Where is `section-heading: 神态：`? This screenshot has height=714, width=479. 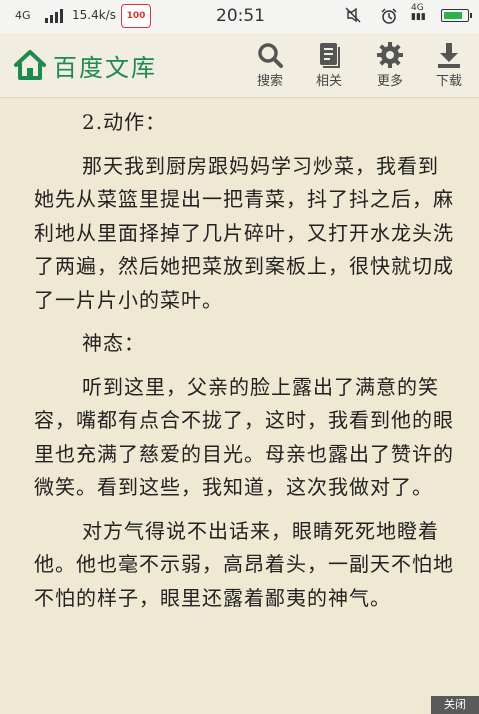 section-heading: 神态： is located at coordinates (113, 343).